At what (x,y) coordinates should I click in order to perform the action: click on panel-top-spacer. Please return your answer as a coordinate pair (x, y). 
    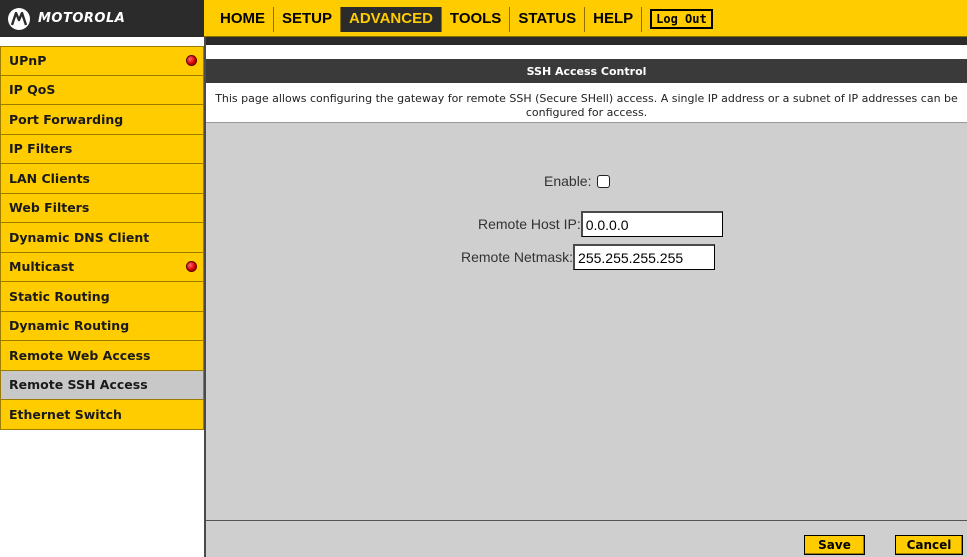
    Looking at the image, I should click on (586, 52).